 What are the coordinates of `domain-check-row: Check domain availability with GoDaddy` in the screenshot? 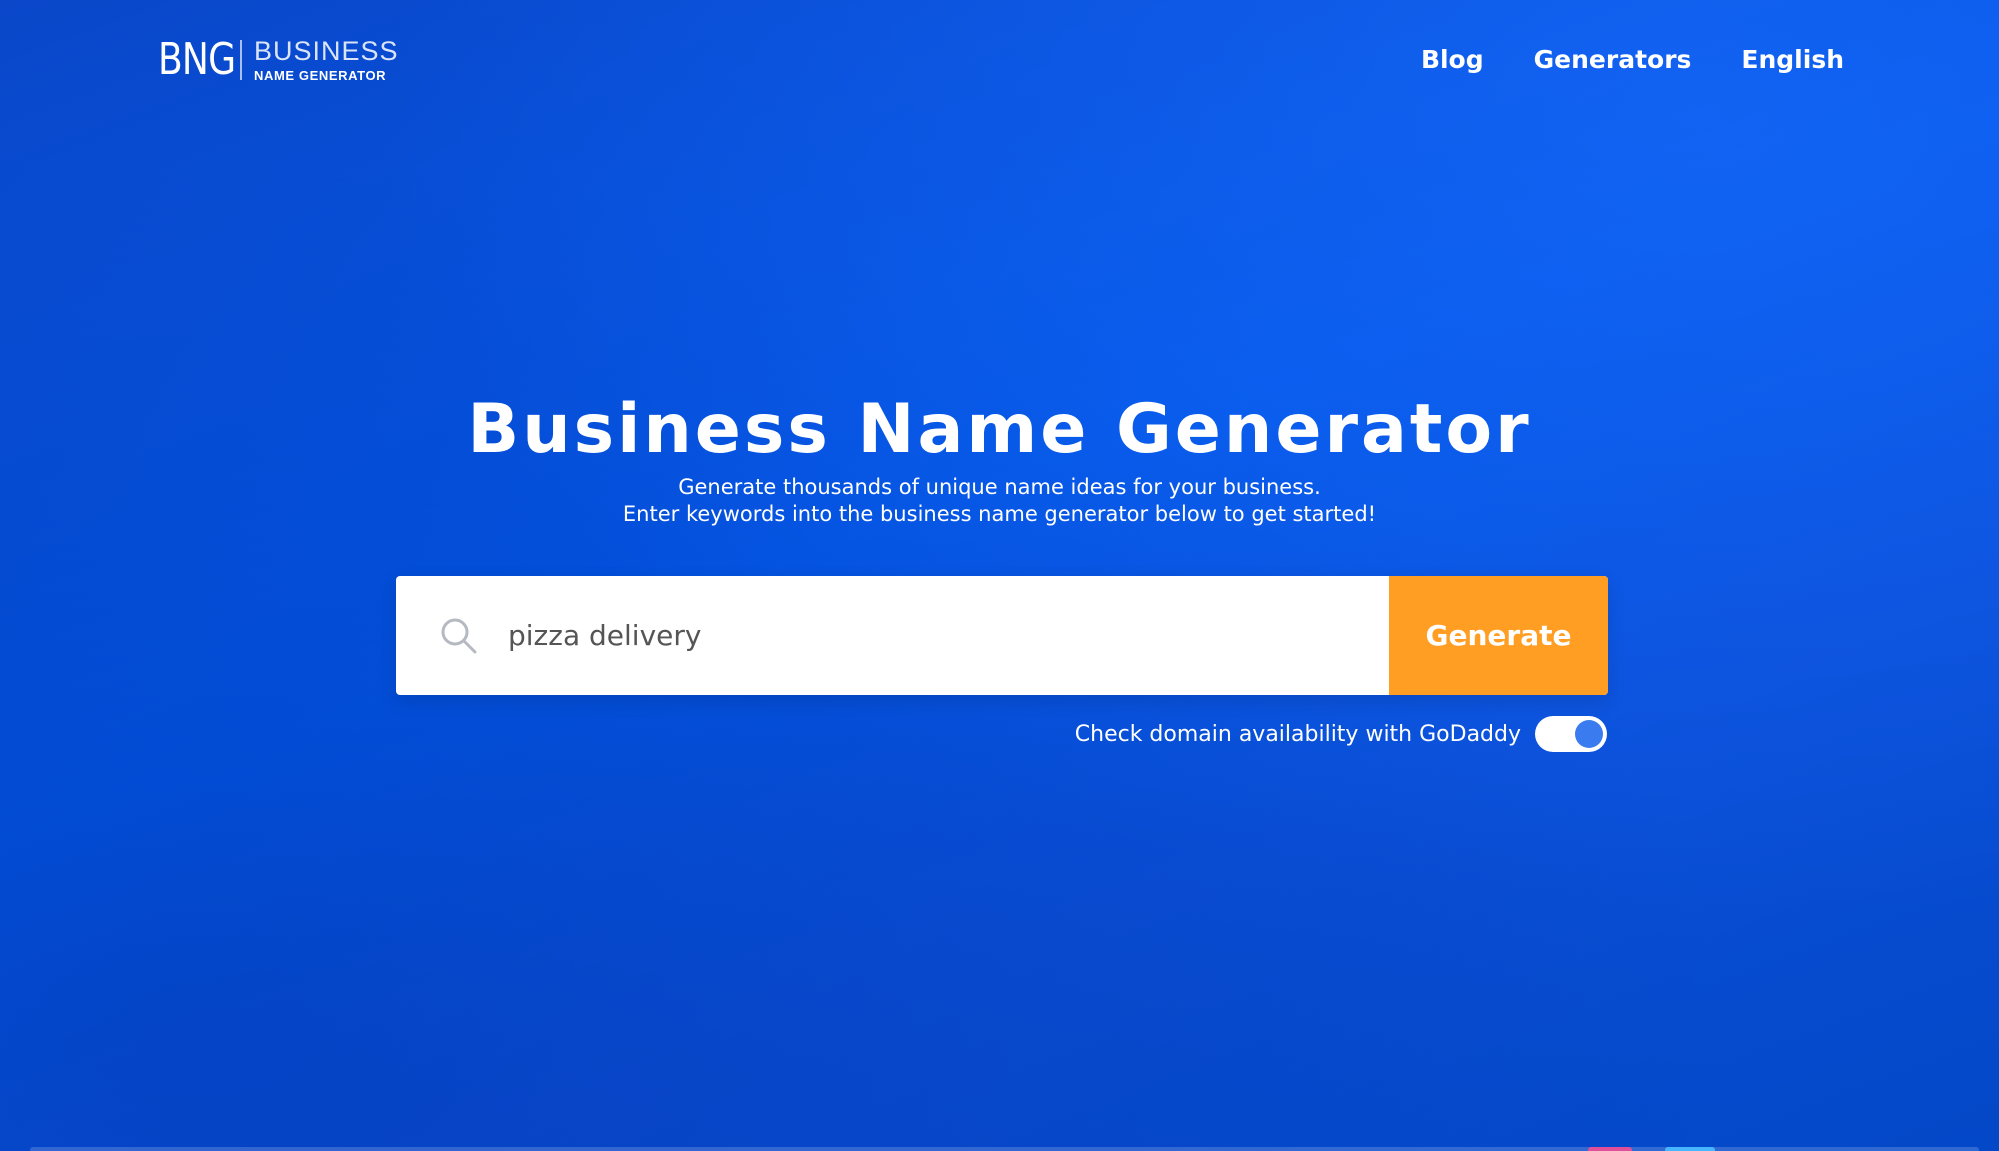 It's located at (1341, 734).